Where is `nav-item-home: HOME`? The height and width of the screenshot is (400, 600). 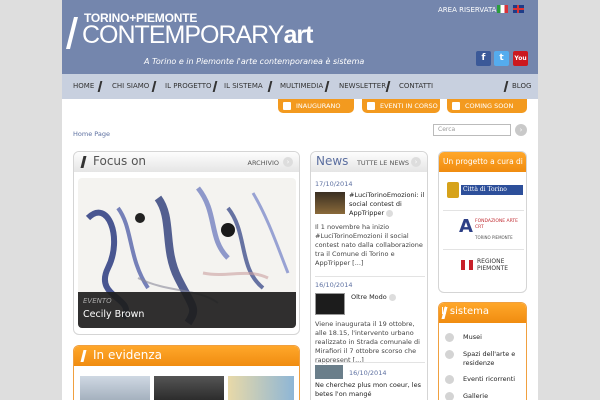
nav-item-home: HOME is located at coordinates (83, 86).